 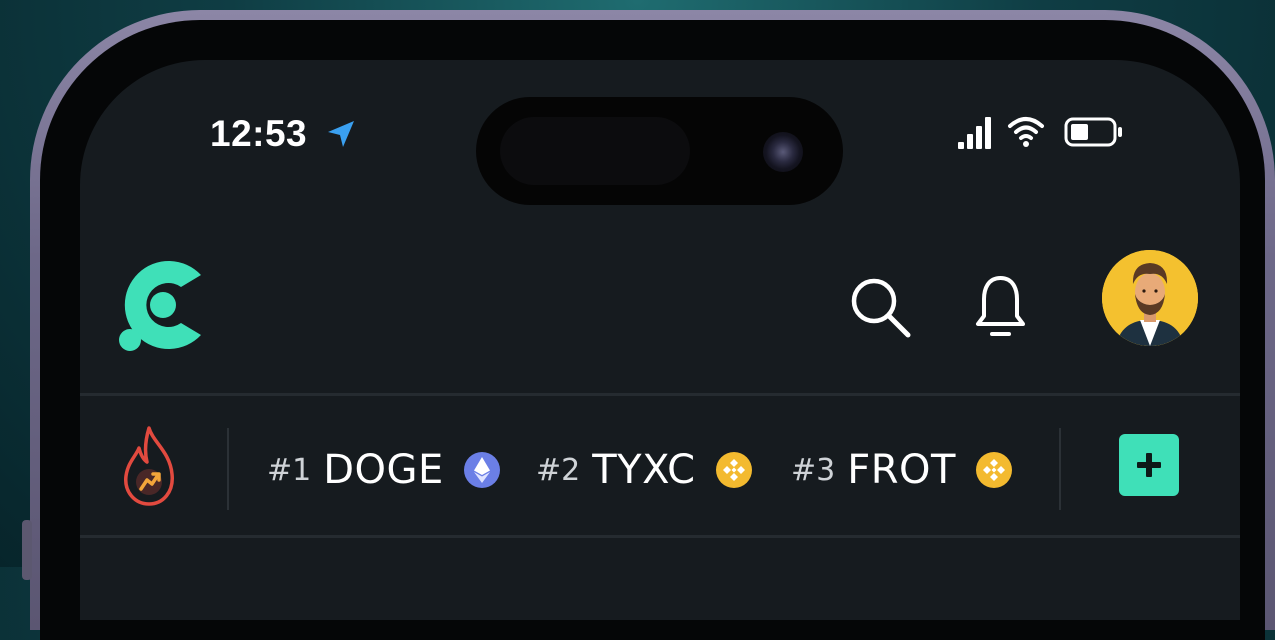 I want to click on fire-trending-icon, so click(x=149, y=466).